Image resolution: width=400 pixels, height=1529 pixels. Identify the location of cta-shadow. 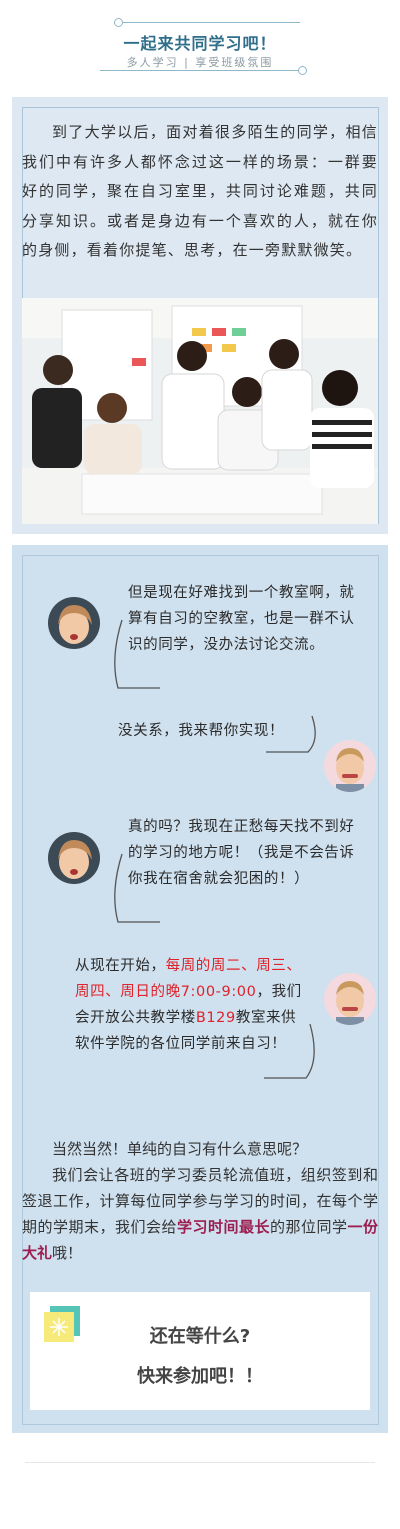
(198, 1348).